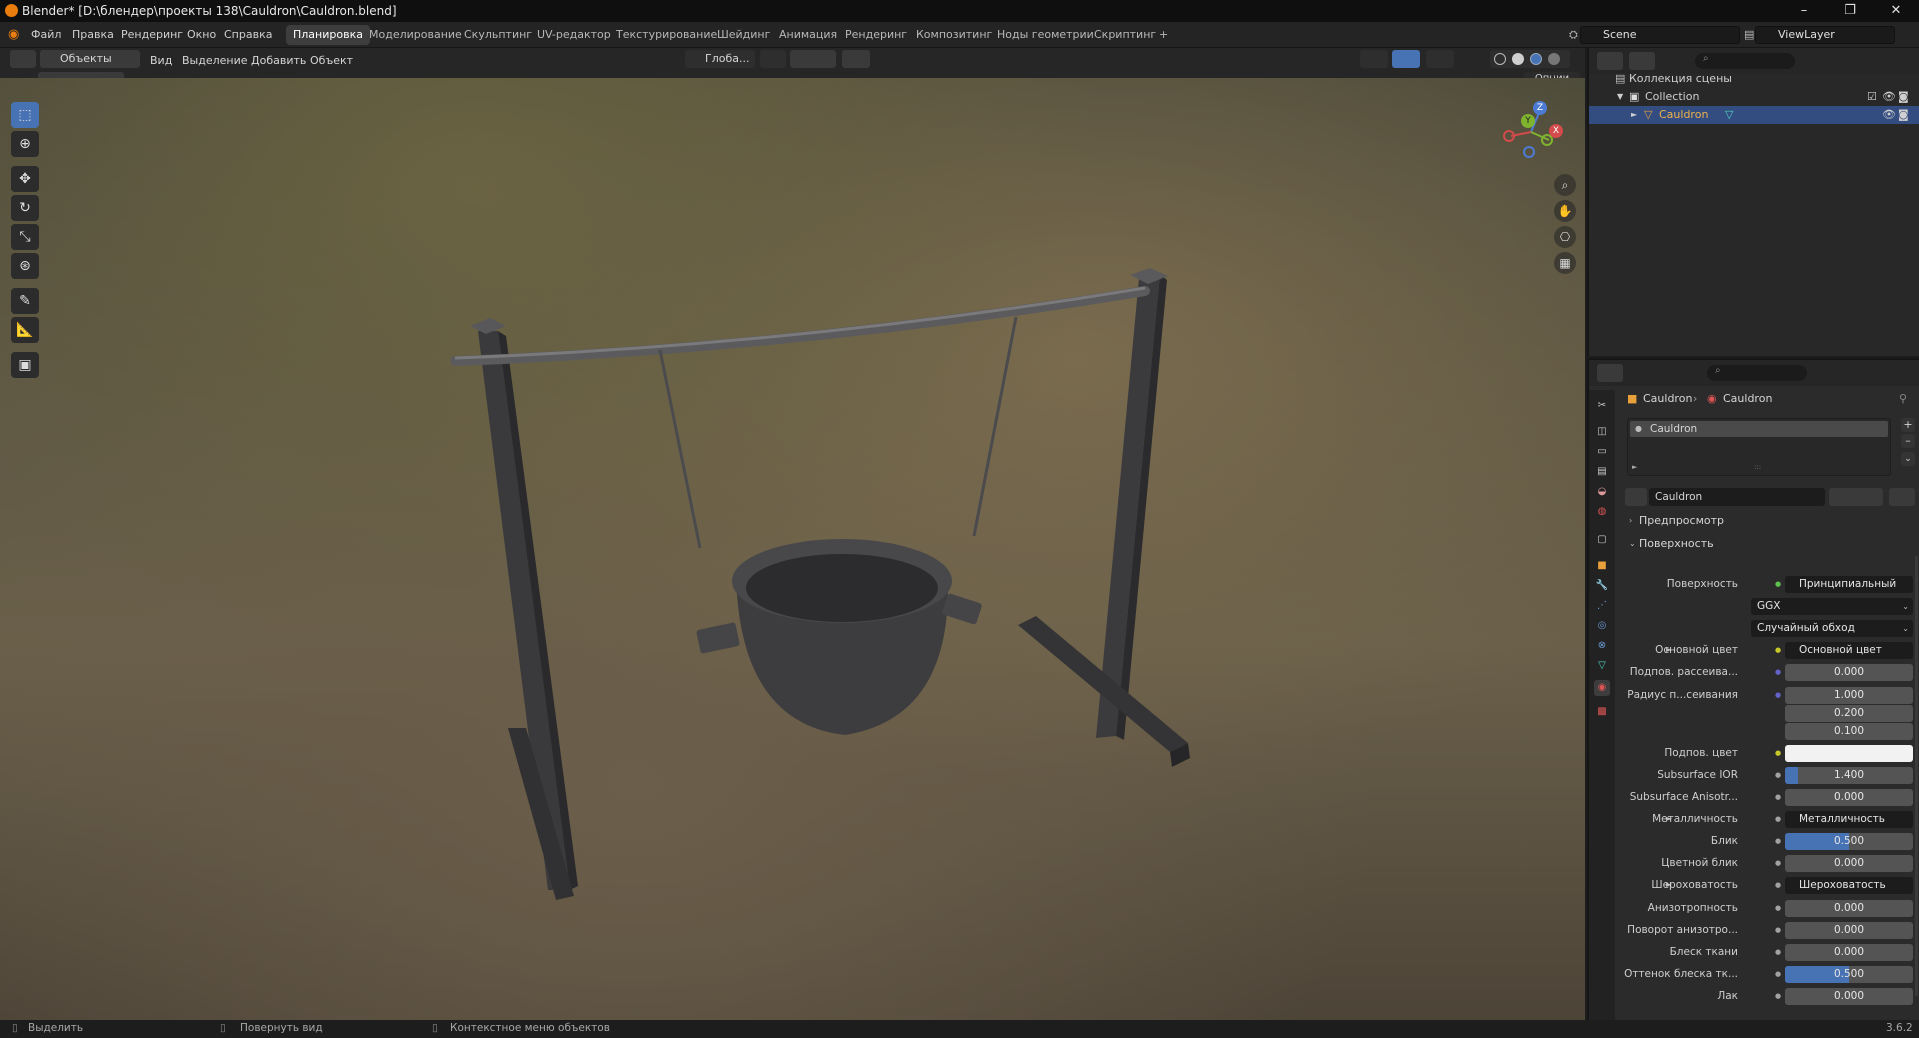 Image resolution: width=1919 pixels, height=1038 pixels. I want to click on properties-scrollbar, so click(1916, 776).